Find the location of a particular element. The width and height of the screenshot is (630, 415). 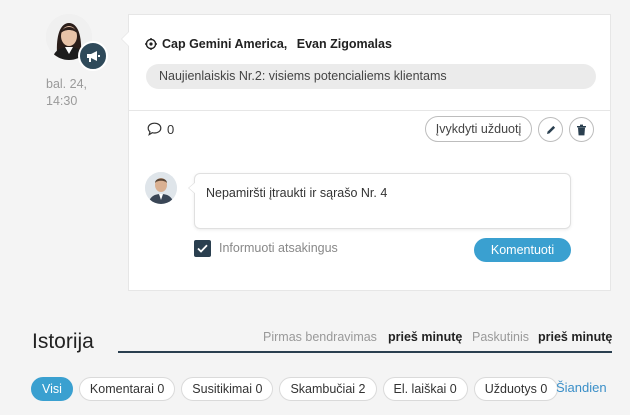

post-timestamp: bal. 24, 14:30 is located at coordinates (67, 92).